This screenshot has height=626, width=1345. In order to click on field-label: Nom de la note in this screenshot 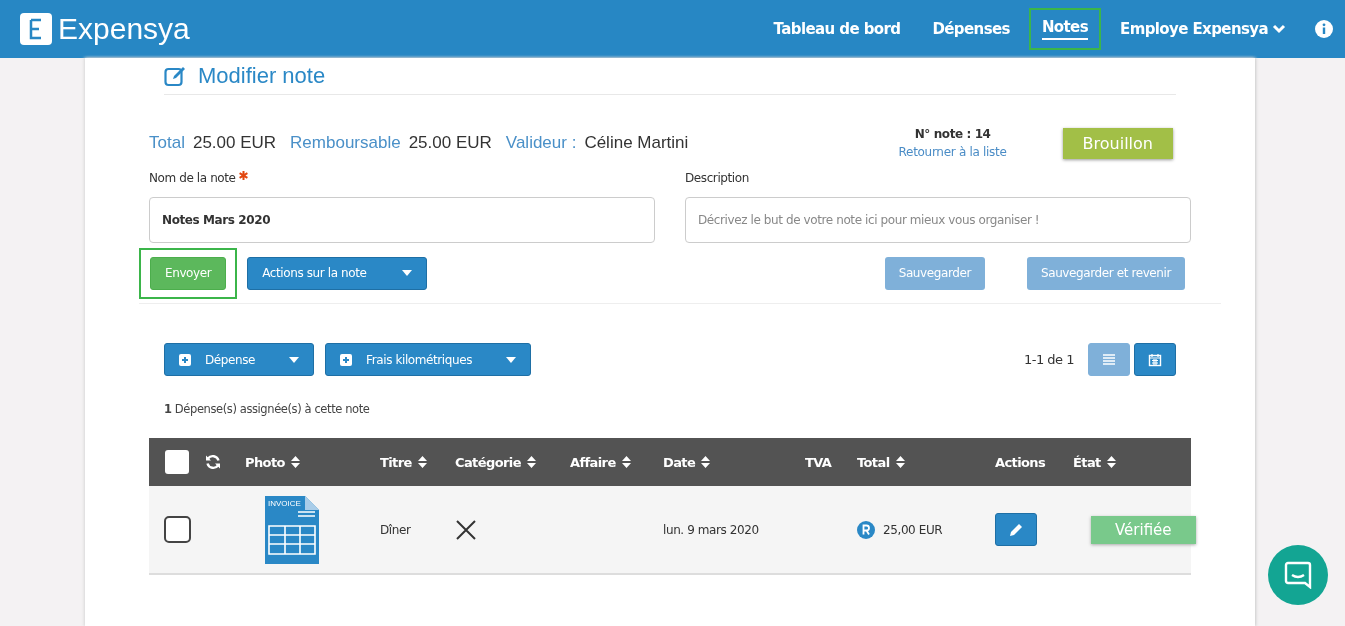, I will do `click(192, 178)`.